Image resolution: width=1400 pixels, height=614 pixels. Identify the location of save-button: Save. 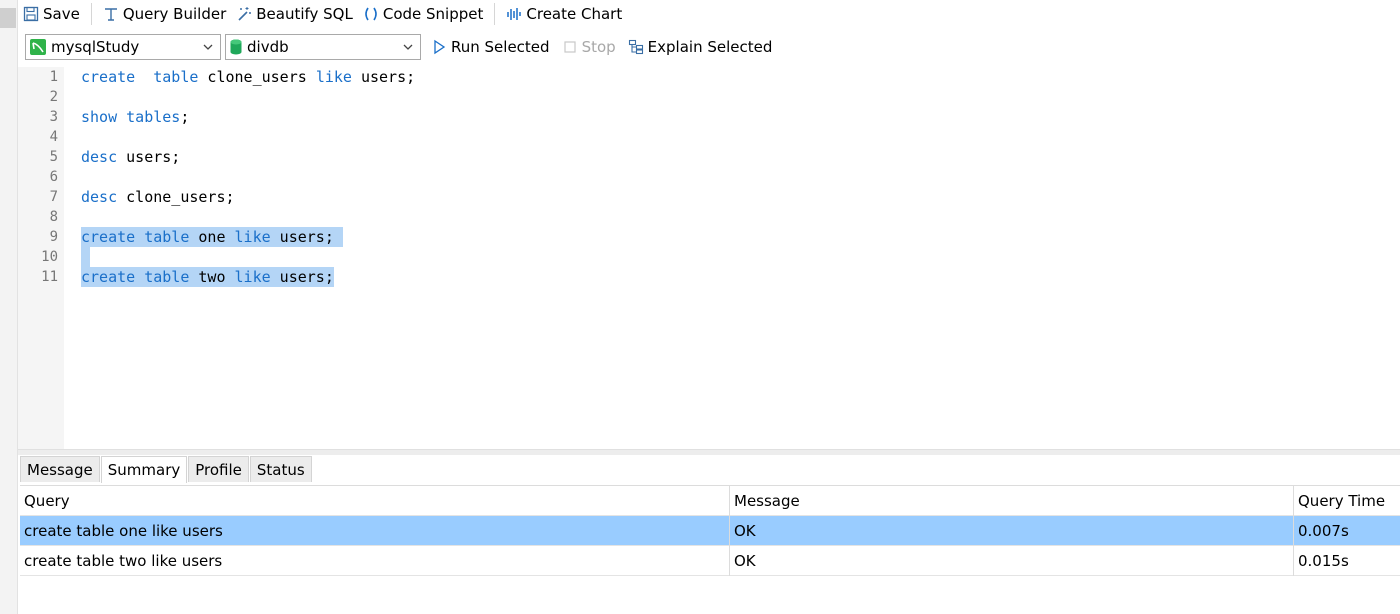
(51, 14).